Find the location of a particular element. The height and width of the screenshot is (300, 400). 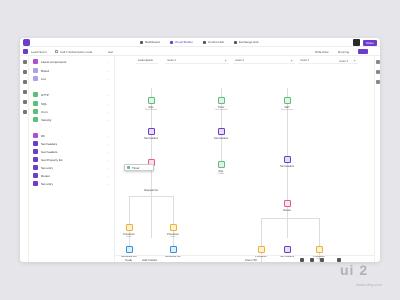

column-header: Lorem ipsum is located at coordinates (147, 61).